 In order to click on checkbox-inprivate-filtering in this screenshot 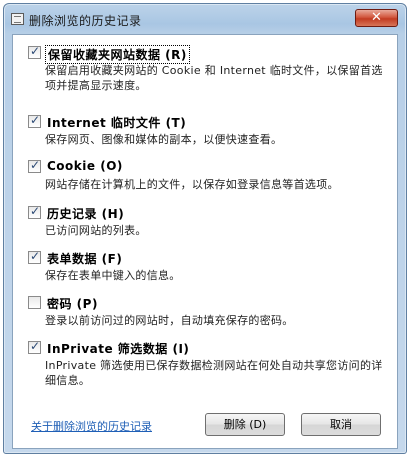, I will do `click(34, 346)`.